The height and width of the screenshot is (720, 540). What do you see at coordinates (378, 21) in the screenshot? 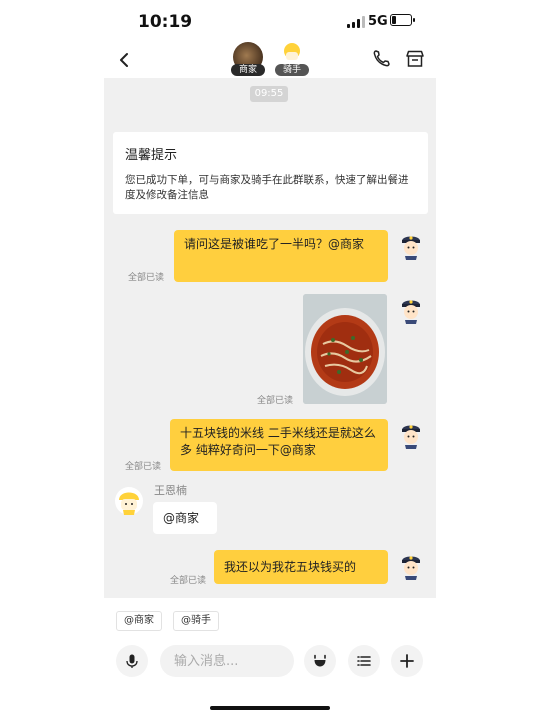
I see `network-label: 5G` at bounding box center [378, 21].